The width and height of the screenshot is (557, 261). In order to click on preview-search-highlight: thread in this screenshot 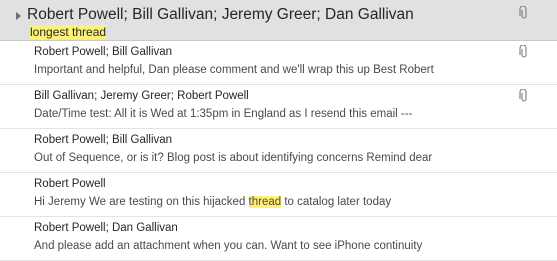, I will do `click(265, 202)`.